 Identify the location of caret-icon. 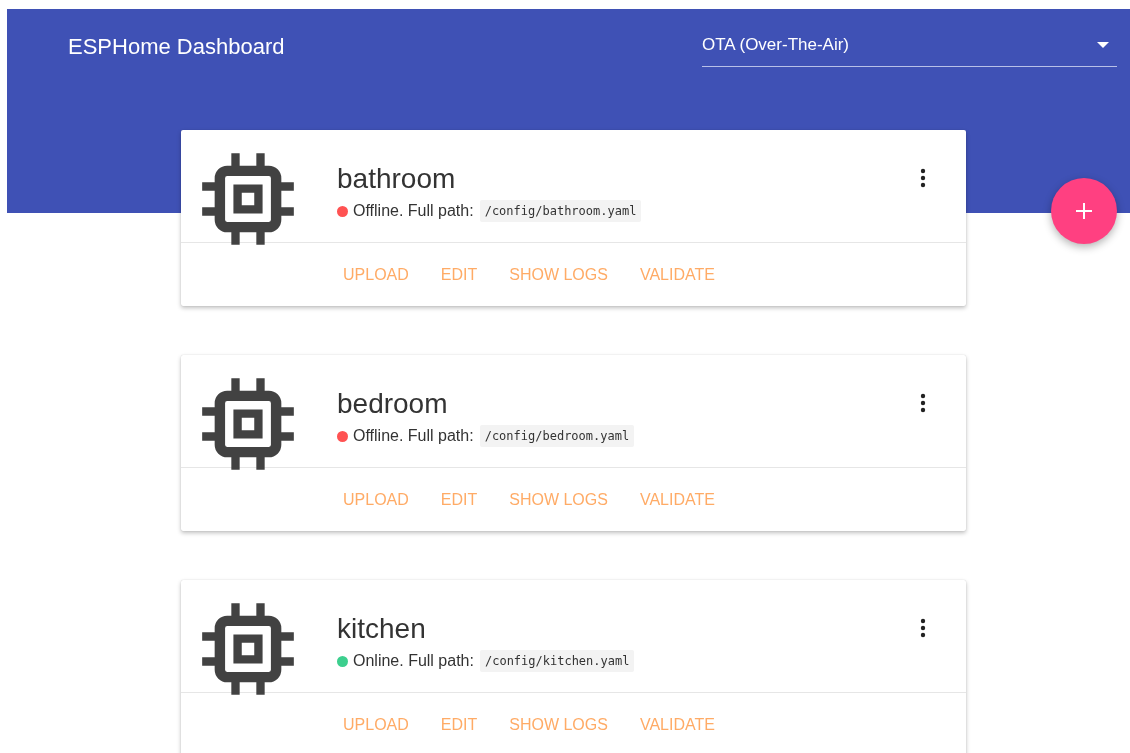
(1103, 44).